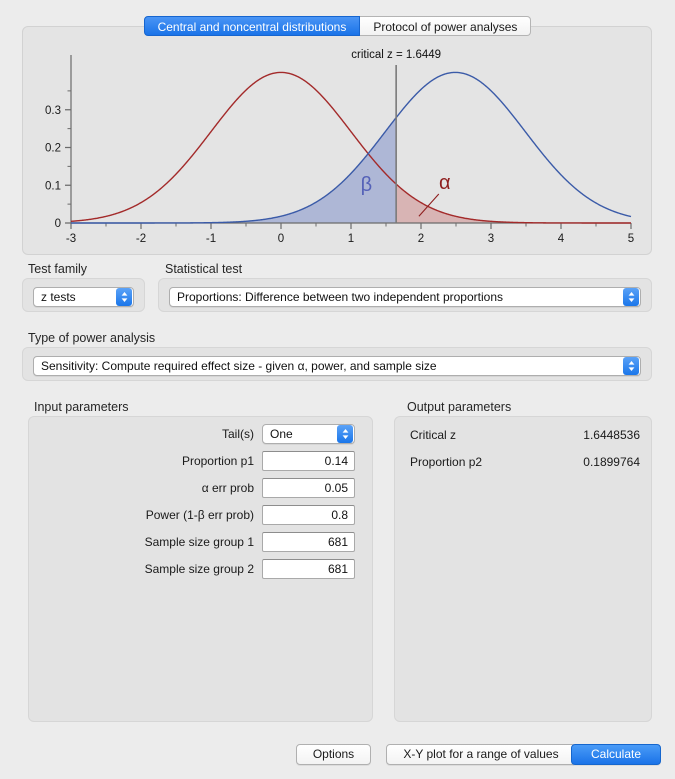 The width and height of the screenshot is (675, 779). Describe the element at coordinates (561, 239) in the screenshot. I see `svg-text: 4` at that location.